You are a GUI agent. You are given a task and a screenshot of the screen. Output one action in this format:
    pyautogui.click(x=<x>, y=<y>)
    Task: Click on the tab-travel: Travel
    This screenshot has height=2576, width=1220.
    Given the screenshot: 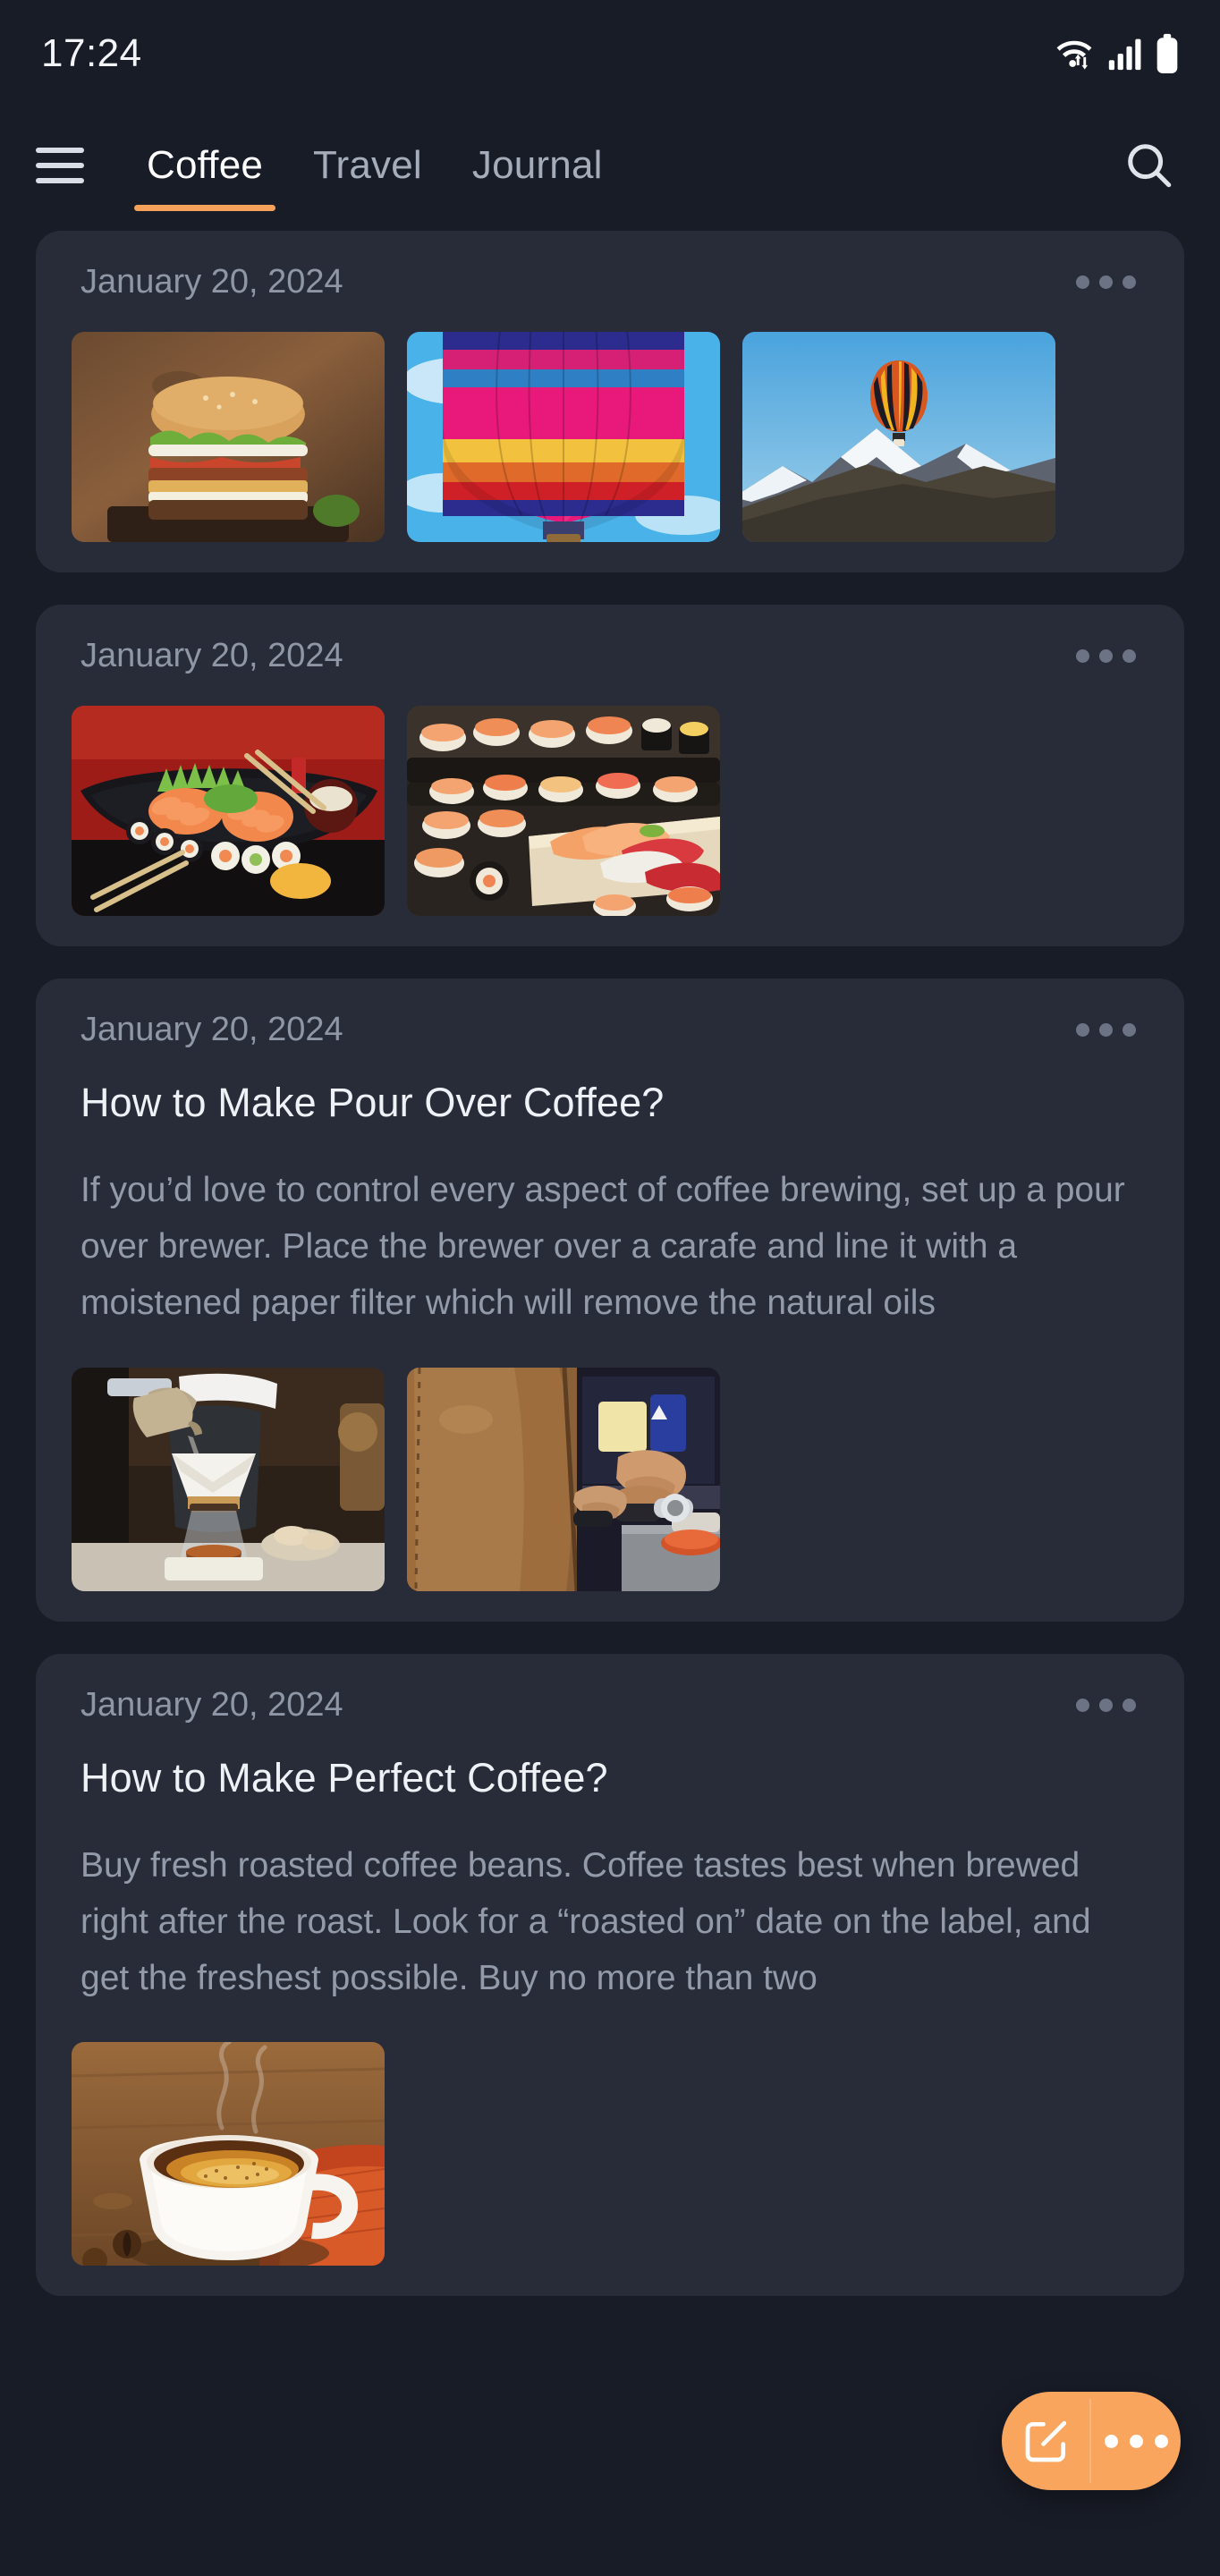 What is the action you would take?
    pyautogui.click(x=368, y=165)
    